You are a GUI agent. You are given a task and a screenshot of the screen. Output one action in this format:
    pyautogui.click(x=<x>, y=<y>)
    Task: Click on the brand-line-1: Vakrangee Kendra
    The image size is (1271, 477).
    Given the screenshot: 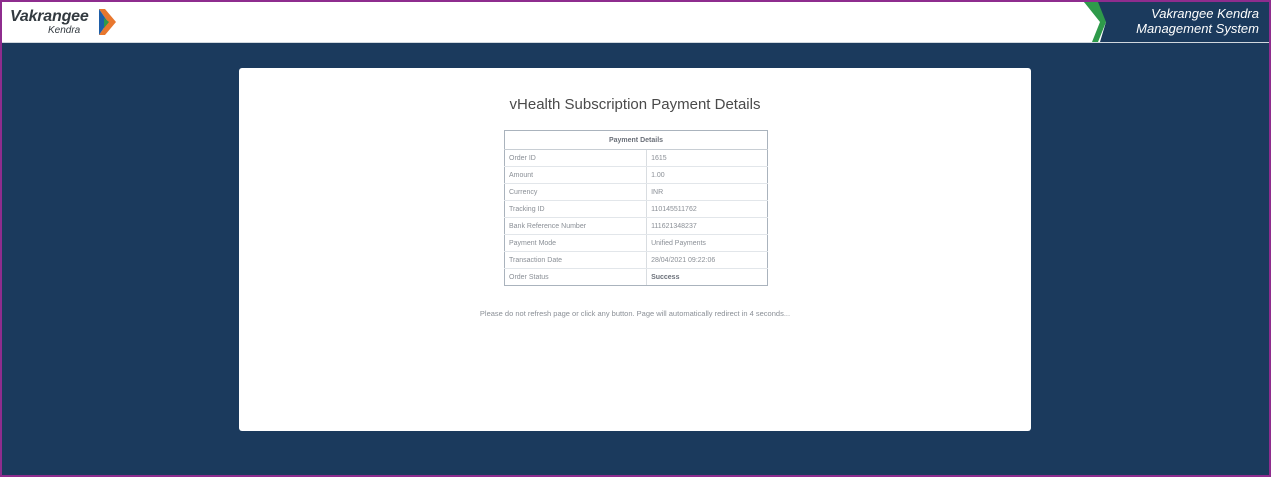 What is the action you would take?
    pyautogui.click(x=1205, y=13)
    